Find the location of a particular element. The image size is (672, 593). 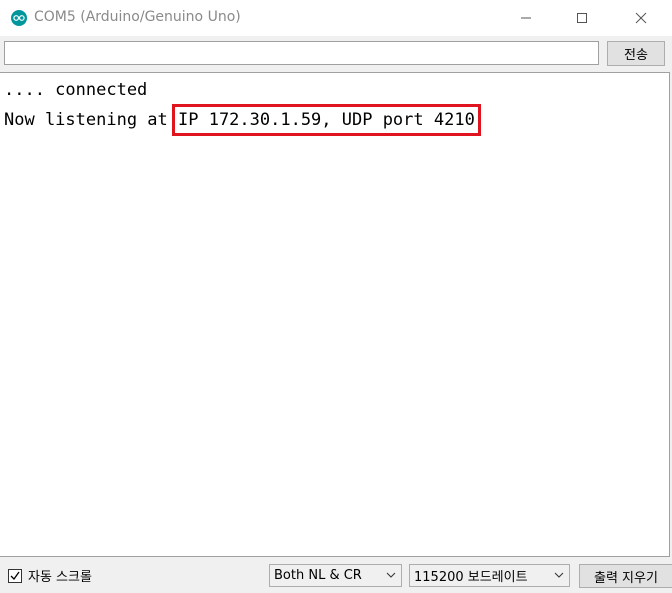

send-row: 전송 is located at coordinates (336, 54).